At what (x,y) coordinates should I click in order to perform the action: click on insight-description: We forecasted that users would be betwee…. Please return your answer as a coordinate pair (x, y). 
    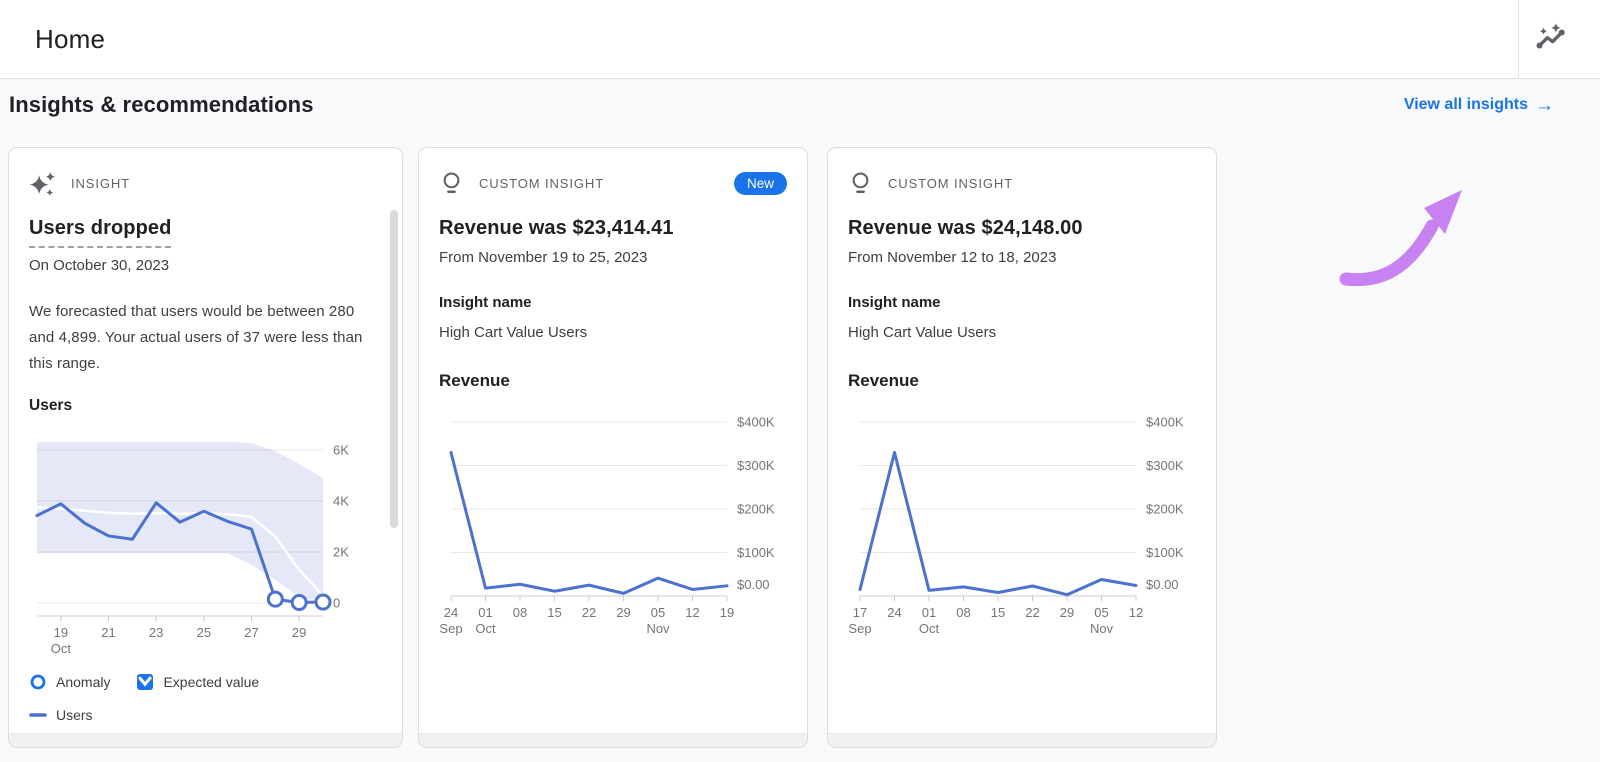
    Looking at the image, I should click on (196, 337).